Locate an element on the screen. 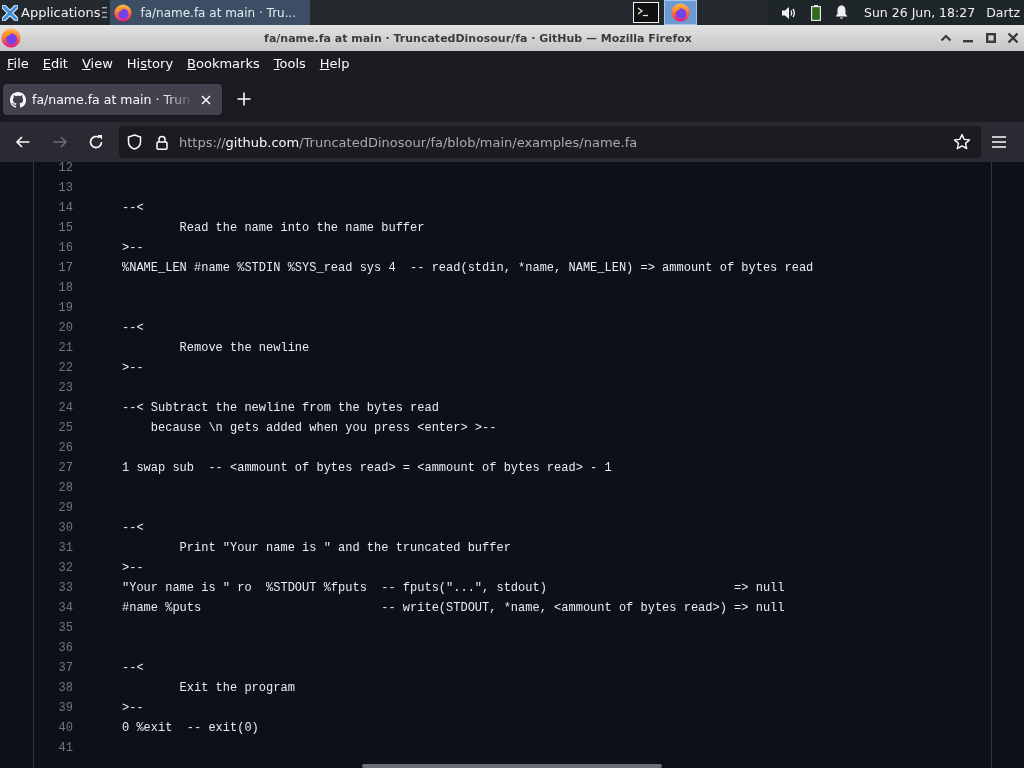 The width and height of the screenshot is (1024, 768). code-line: #name %puts -- write(STDOUT, *name, <ammount of bytes read>) => null is located at coordinates (453, 608).